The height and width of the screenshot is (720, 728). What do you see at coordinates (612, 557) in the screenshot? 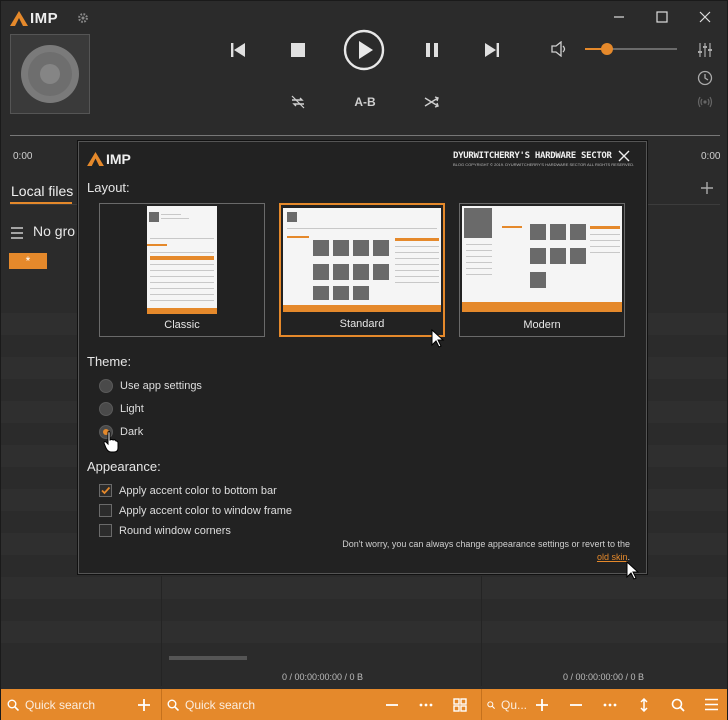
I see `old-skin-link: old skin` at bounding box center [612, 557].